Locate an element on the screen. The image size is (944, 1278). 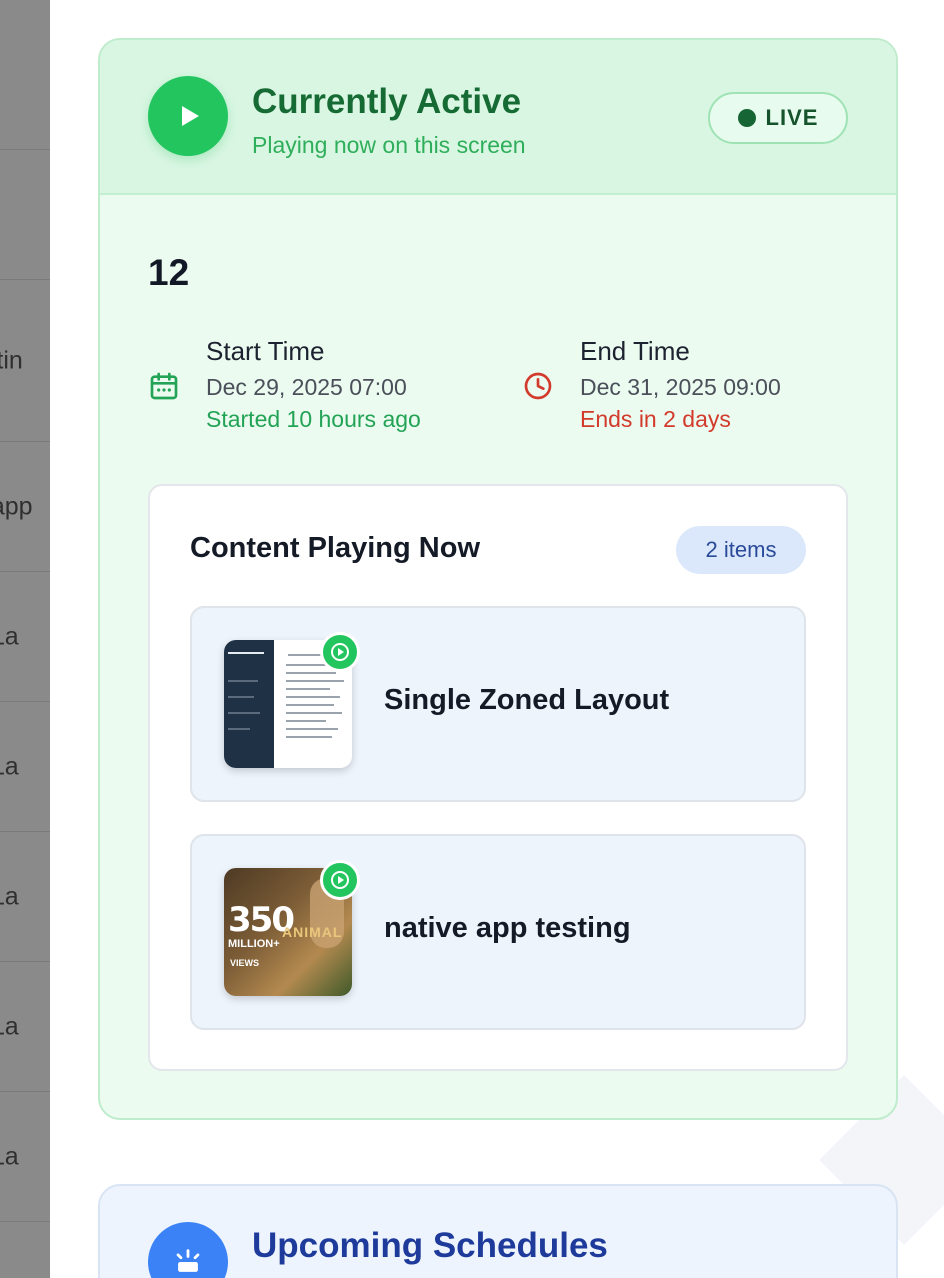
calendar-icon is located at coordinates (164, 386).